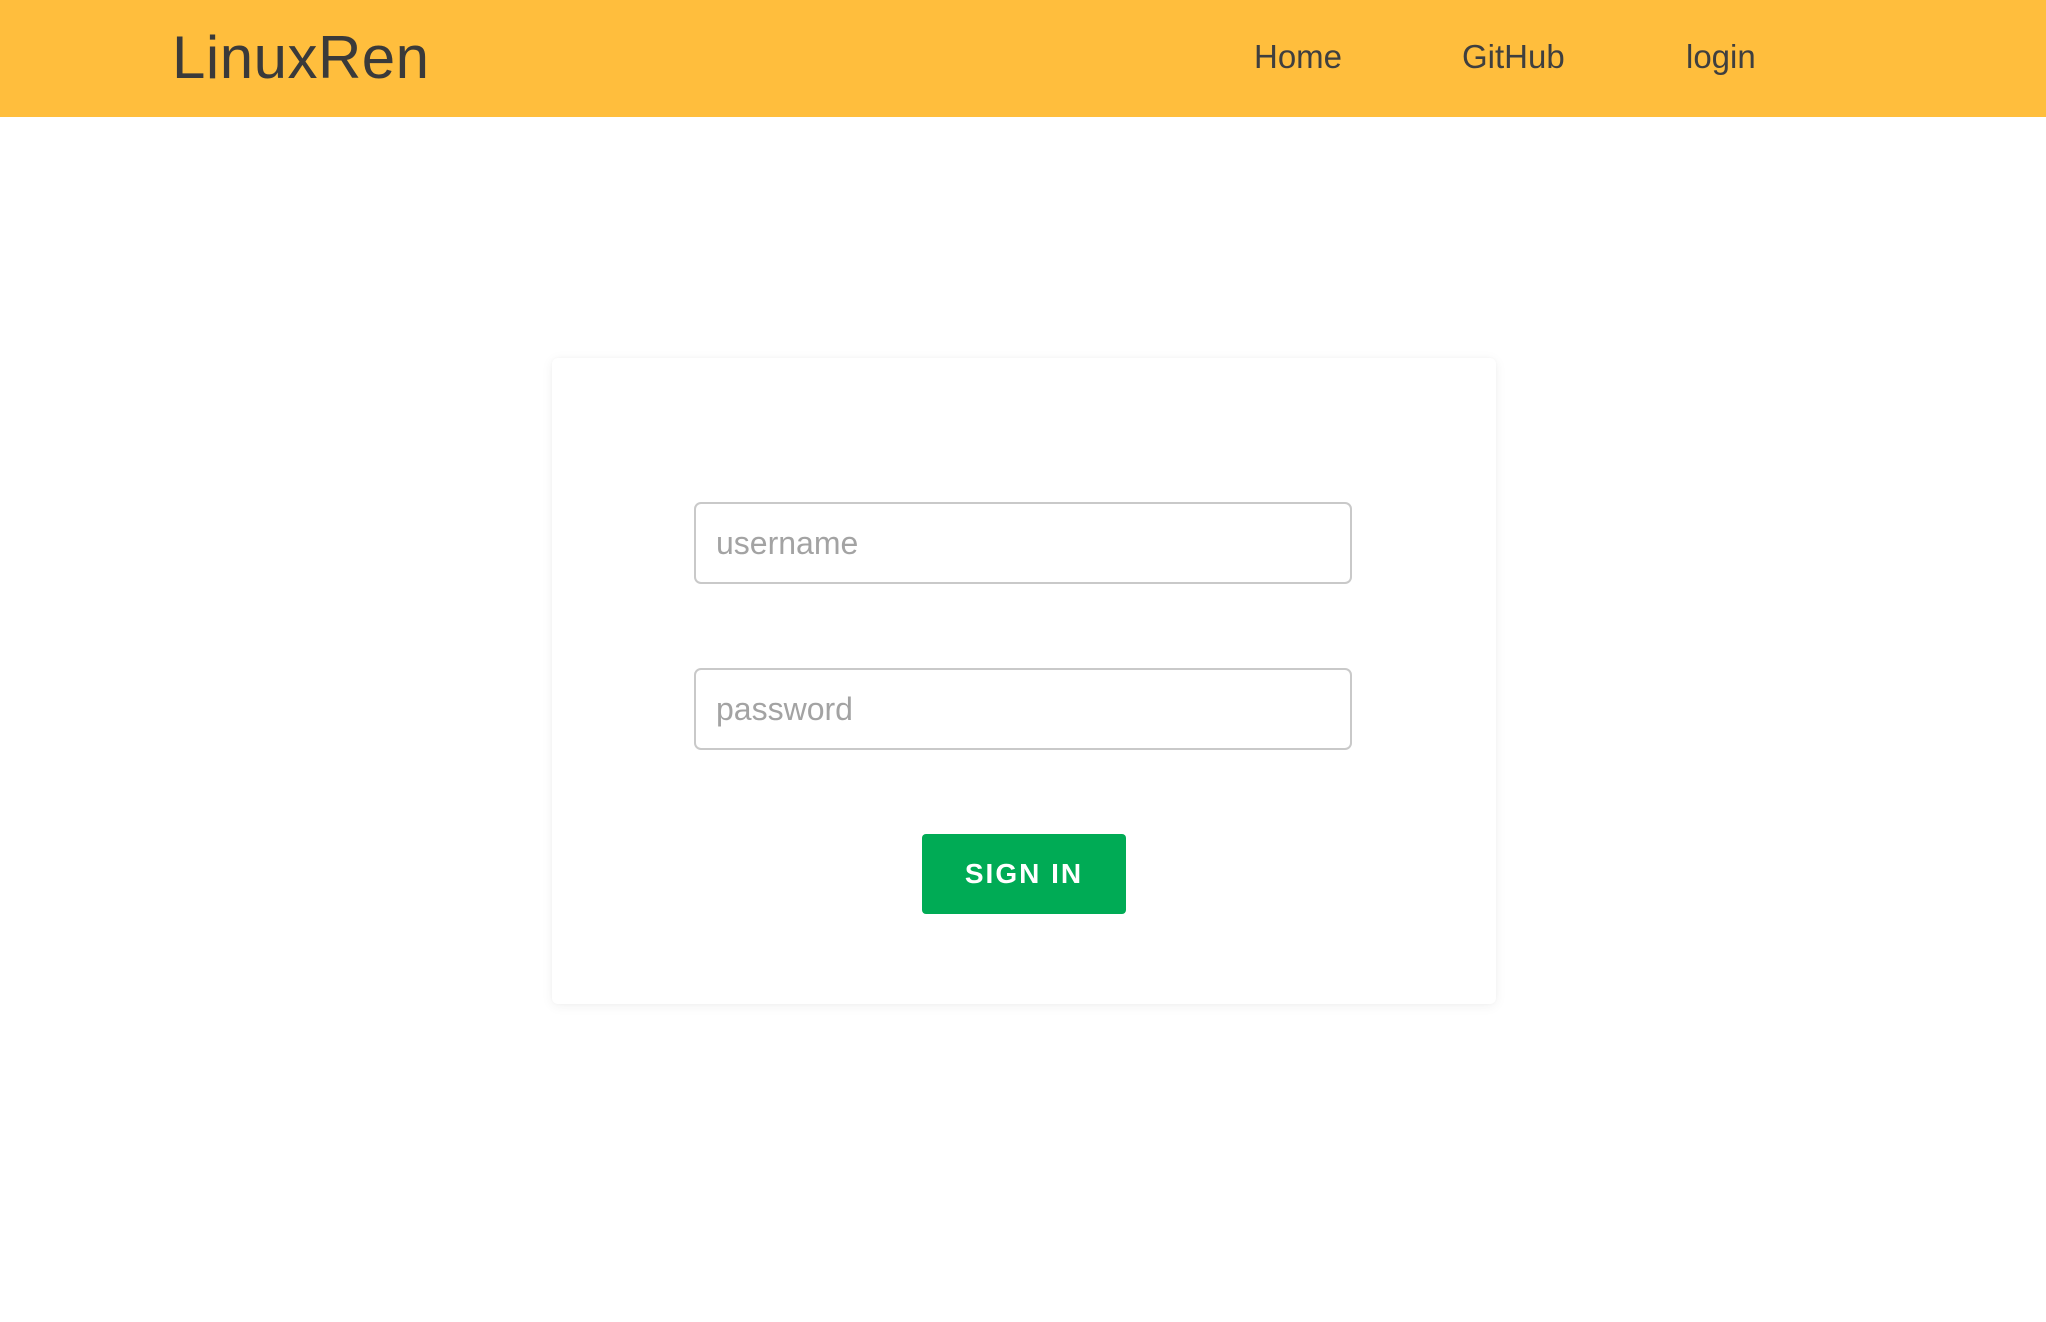 Image resolution: width=2046 pixels, height=1322 pixels. I want to click on password-input, so click(1023, 709).